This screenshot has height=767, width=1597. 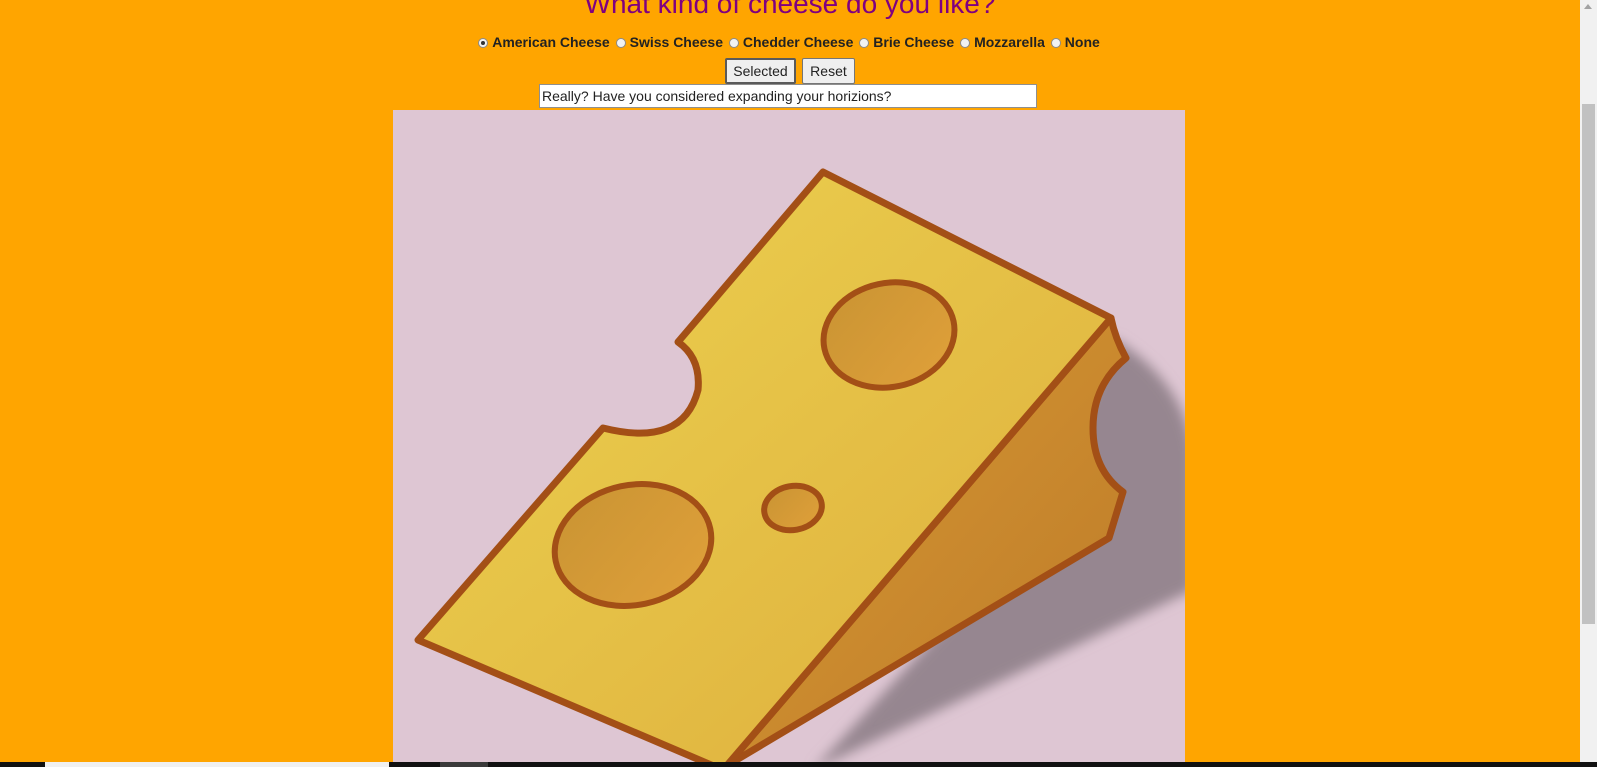 I want to click on radio-chedder-cheese, so click(x=733, y=43).